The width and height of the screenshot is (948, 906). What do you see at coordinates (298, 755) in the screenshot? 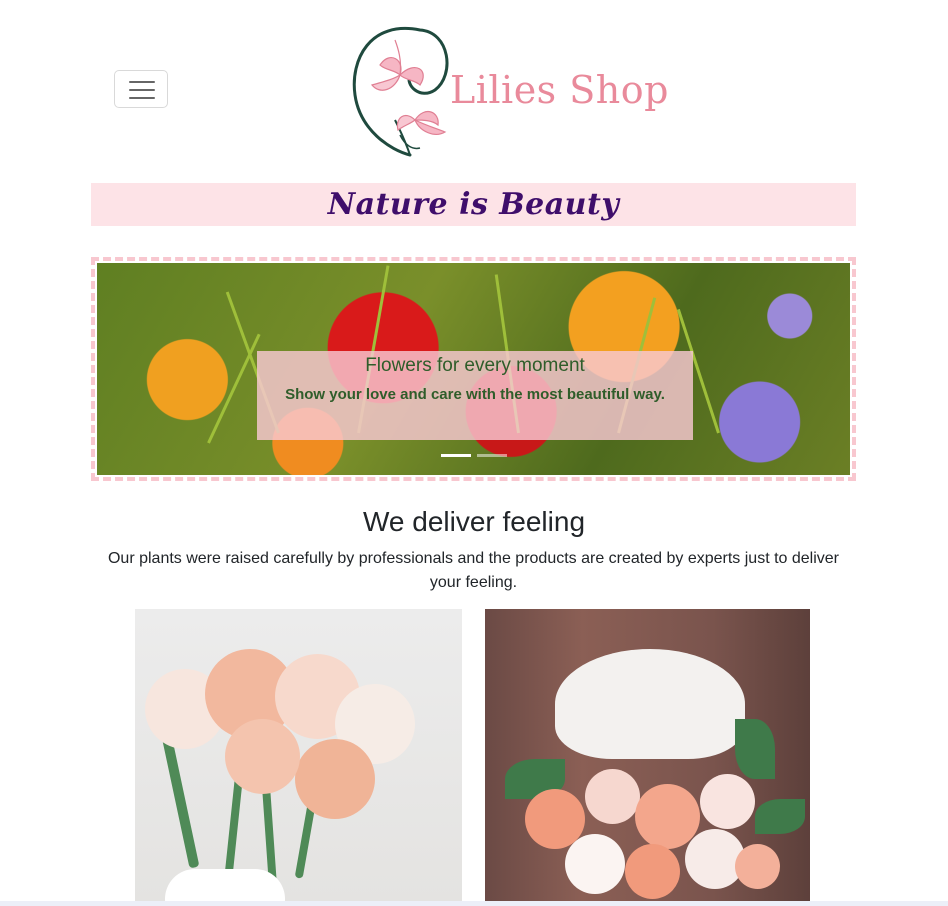
I see `carnations-bouquet-image` at bounding box center [298, 755].